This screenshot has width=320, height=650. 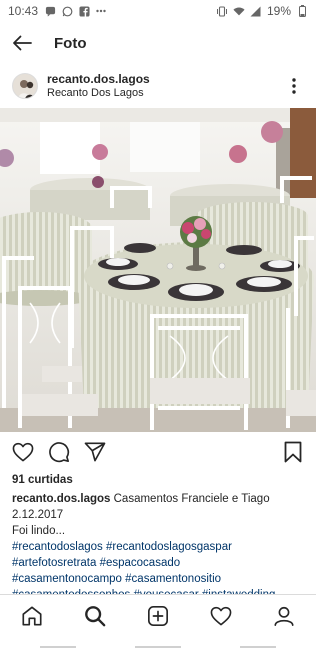 I want to click on back-arrow-icon, so click(x=22, y=43).